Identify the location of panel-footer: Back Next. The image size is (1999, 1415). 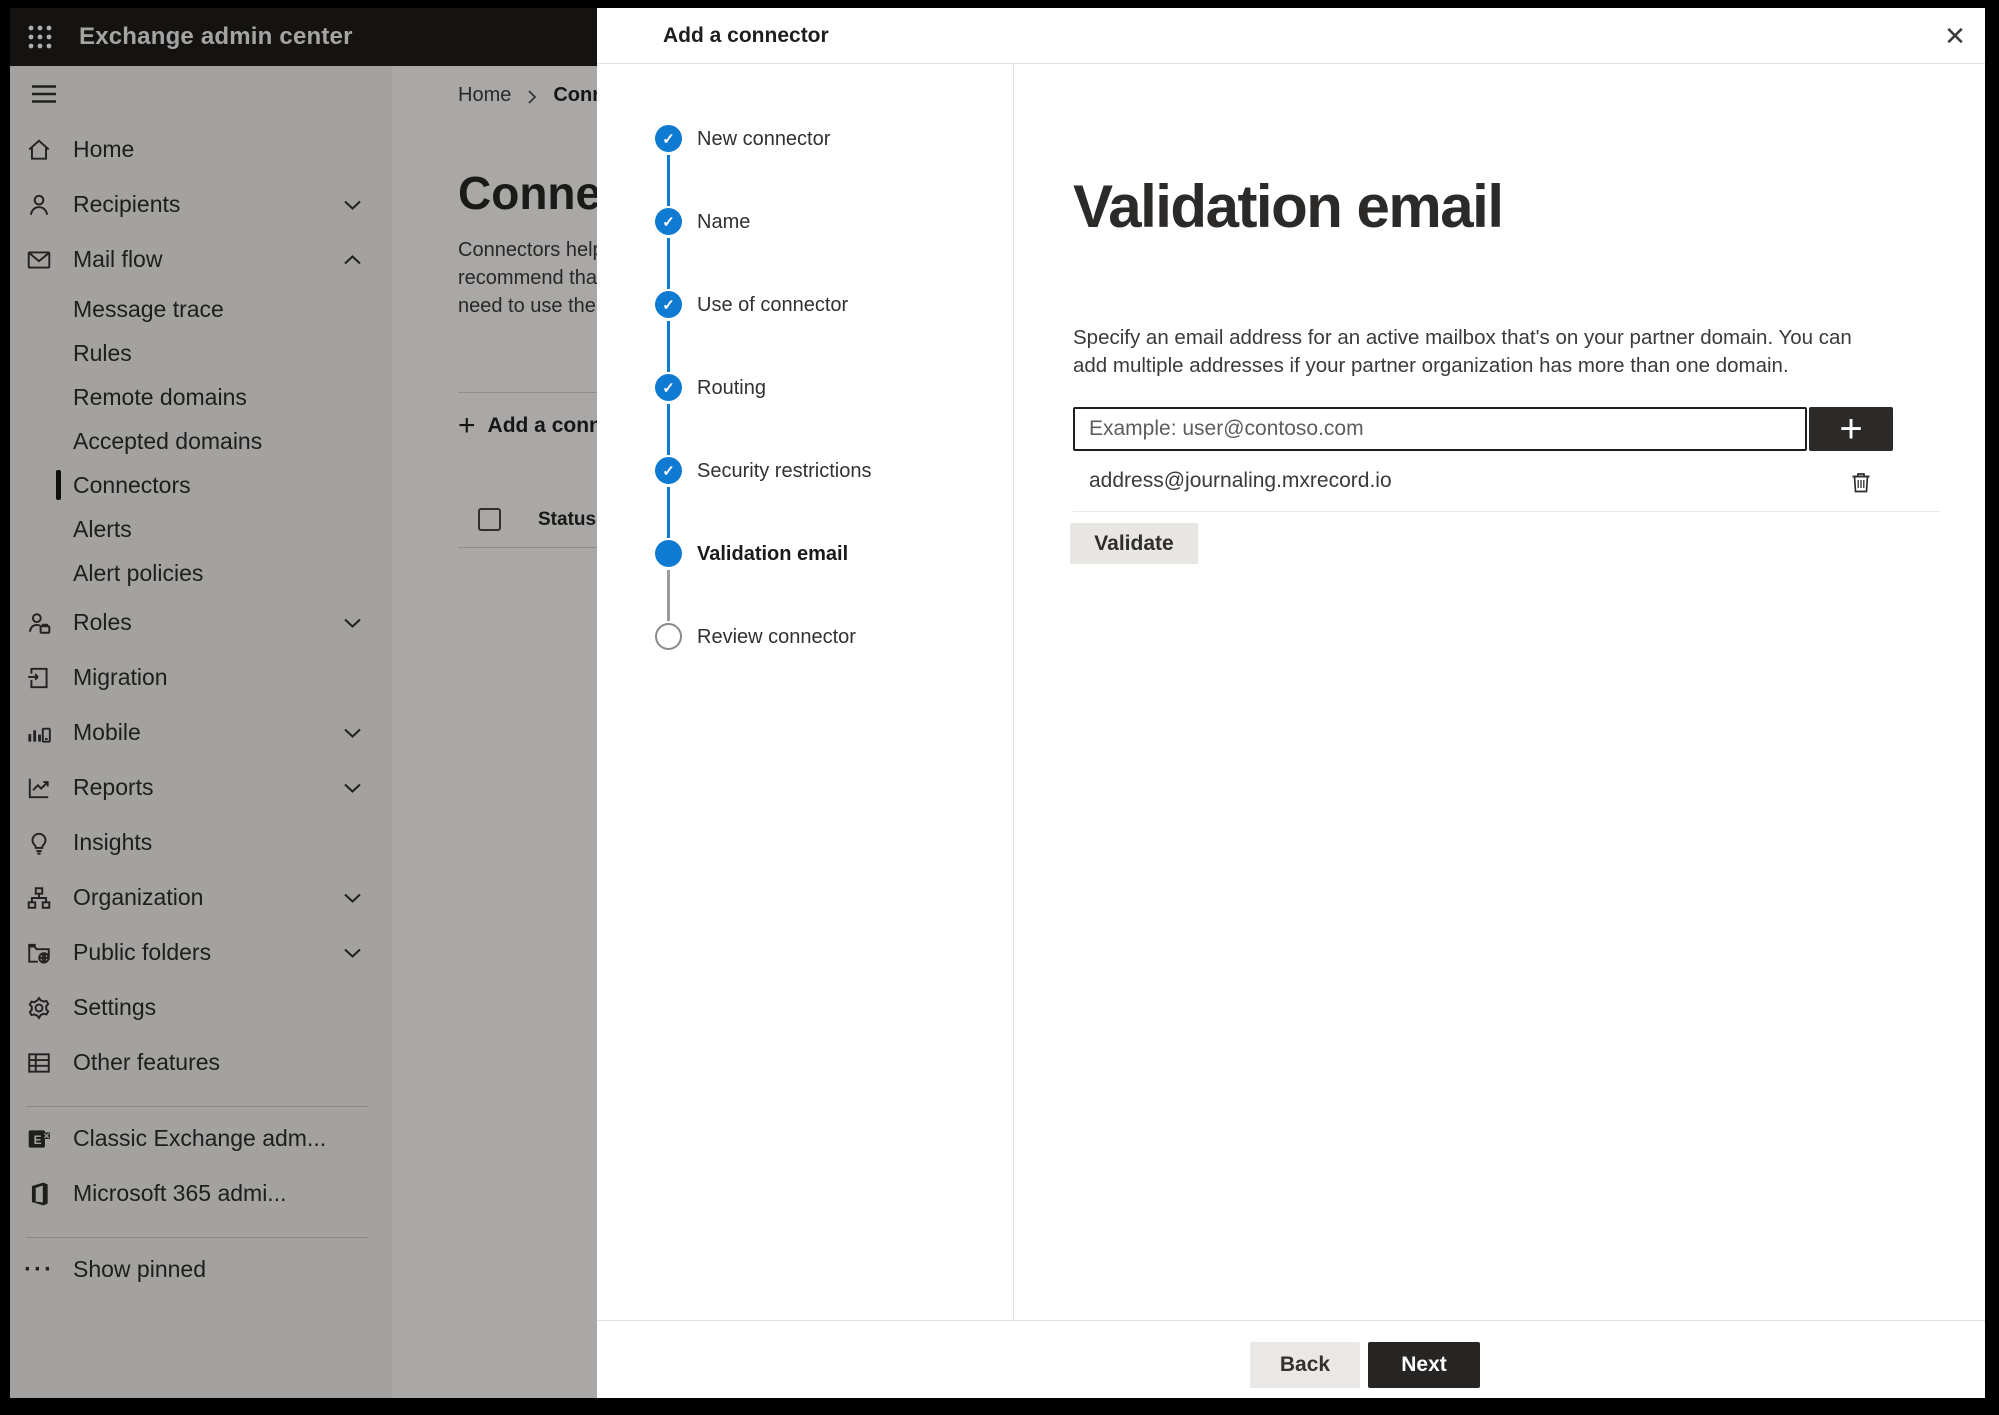
(1291, 1359).